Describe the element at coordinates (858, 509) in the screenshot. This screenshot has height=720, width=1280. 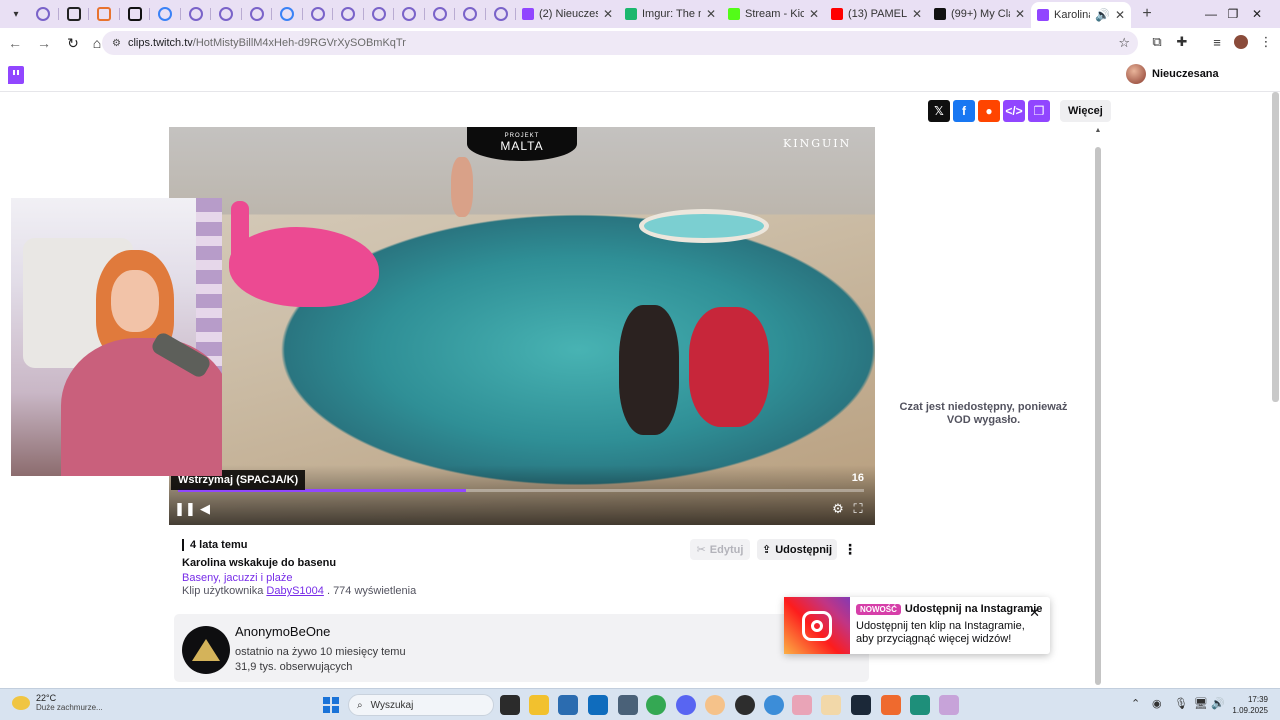
I see `fullscreen-icon: ⛶` at that location.